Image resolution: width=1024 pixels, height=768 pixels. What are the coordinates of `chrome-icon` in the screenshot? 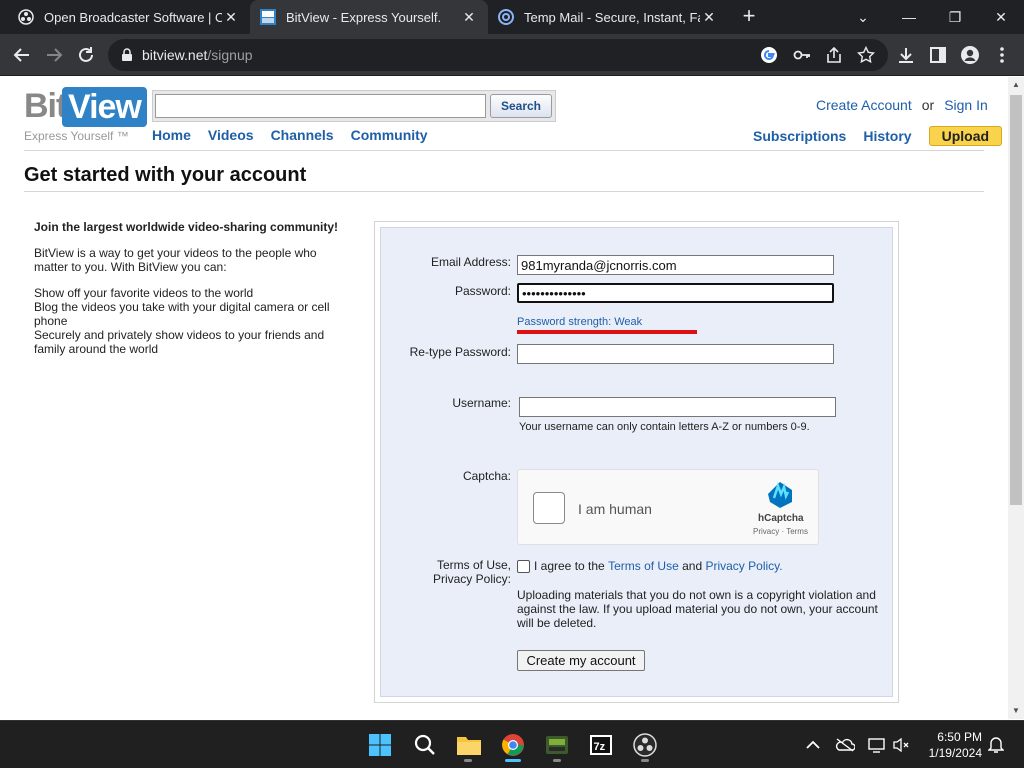 It's located at (513, 745).